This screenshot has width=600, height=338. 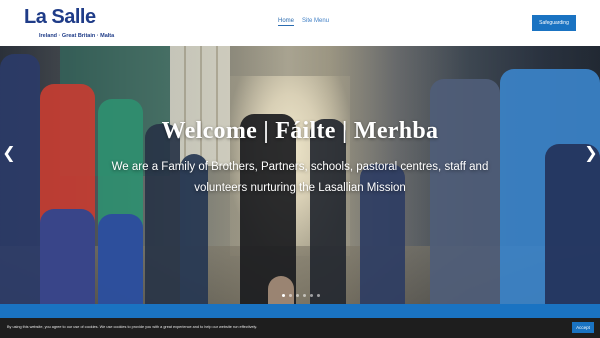 I want to click on nav-item-site-menu: Site Menu, so click(x=315, y=22).